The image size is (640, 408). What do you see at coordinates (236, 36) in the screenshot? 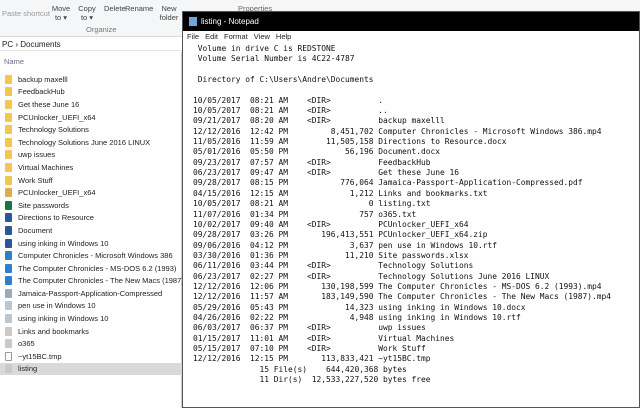
I see `menu-format: Format` at bounding box center [236, 36].